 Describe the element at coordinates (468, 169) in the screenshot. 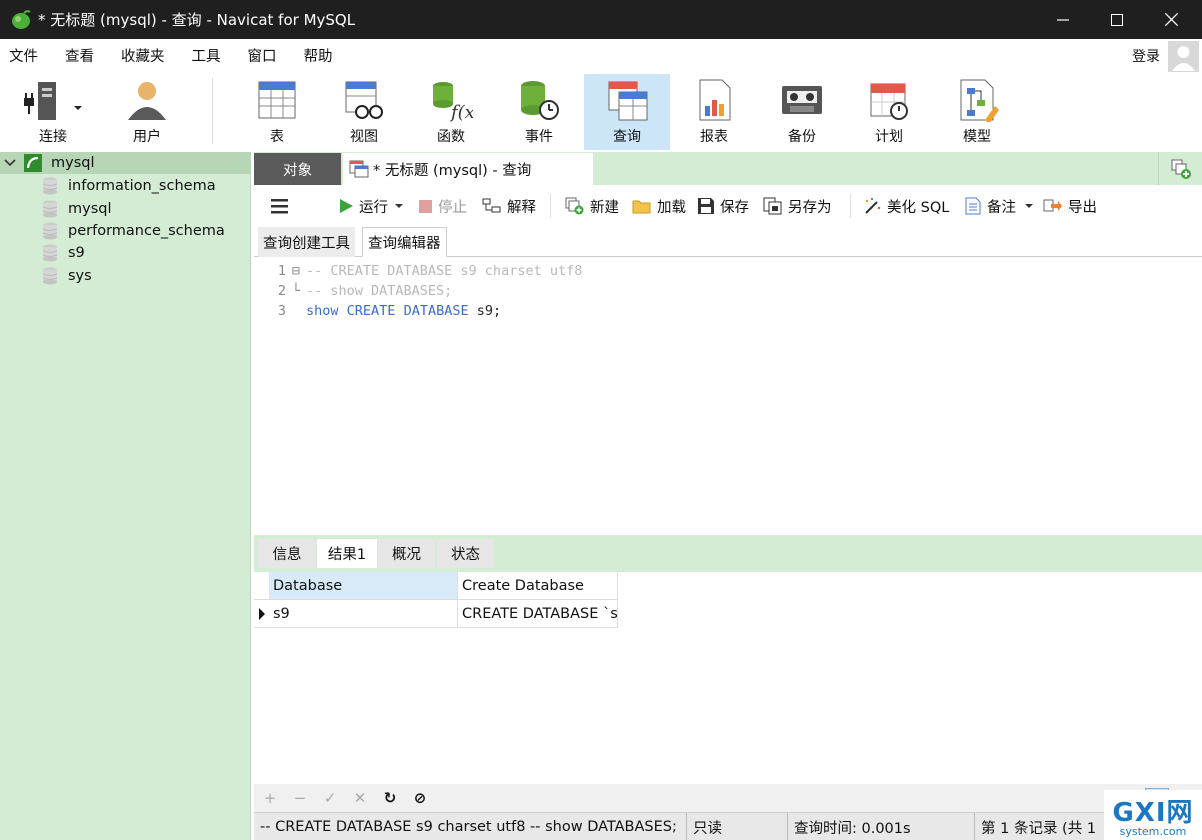

I see `tab-query: * 无标题 (mysql) - 查询` at that location.